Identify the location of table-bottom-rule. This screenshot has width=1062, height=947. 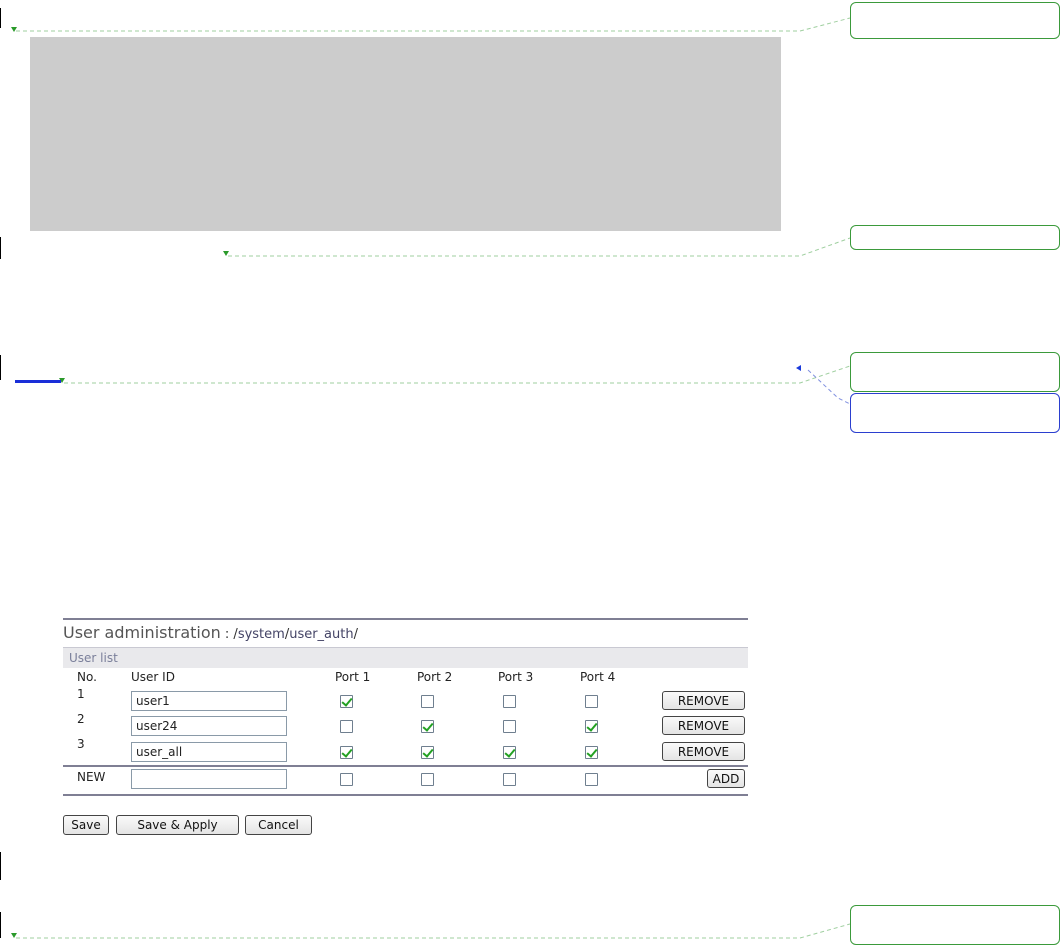
(405, 795).